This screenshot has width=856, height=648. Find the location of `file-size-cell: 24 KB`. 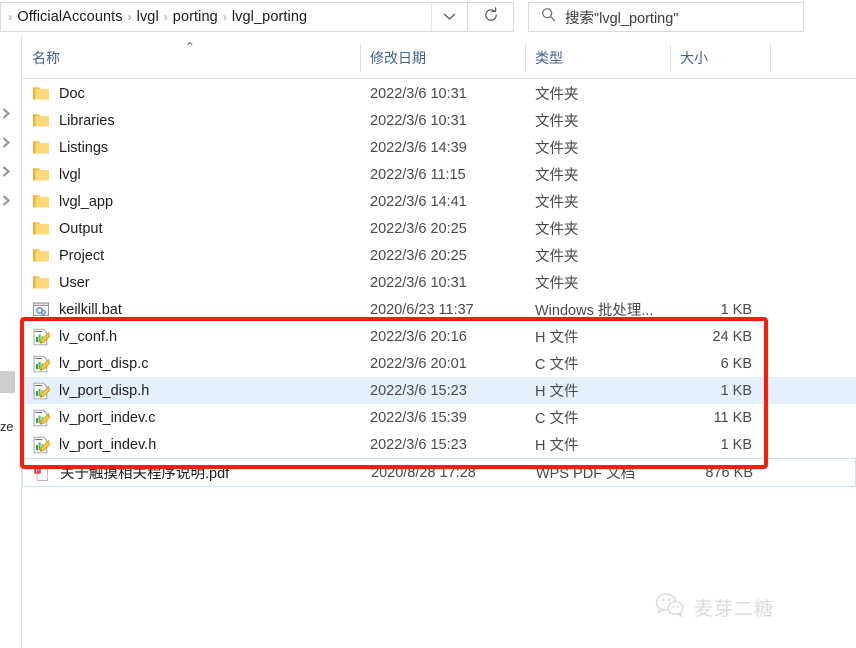

file-size-cell: 24 KB is located at coordinates (732, 336).